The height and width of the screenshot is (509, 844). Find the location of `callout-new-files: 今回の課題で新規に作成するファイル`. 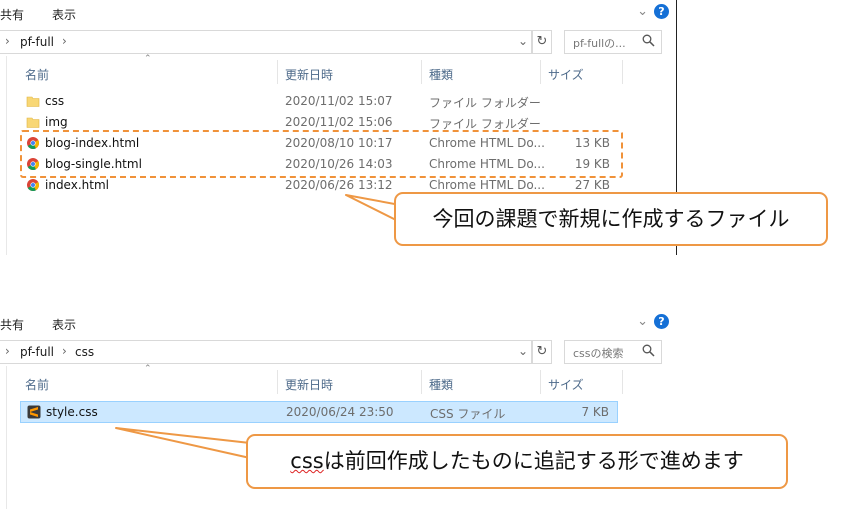

callout-new-files: 今回の課題で新規に作成するファイル is located at coordinates (611, 219).